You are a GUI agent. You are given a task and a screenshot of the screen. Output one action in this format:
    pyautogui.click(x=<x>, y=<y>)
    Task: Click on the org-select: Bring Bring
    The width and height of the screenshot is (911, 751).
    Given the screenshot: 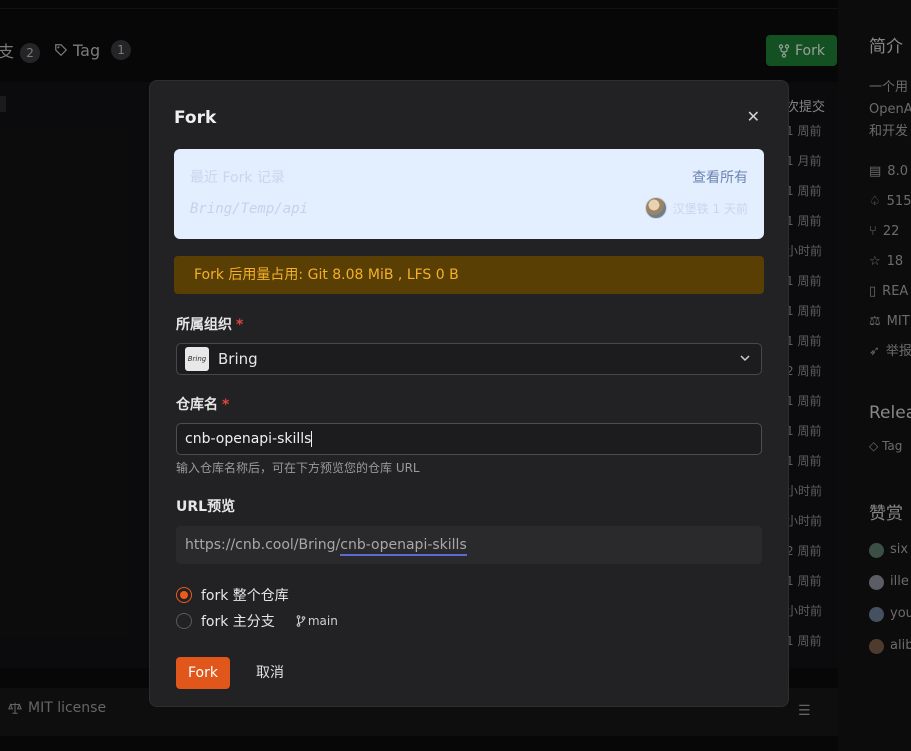 What is the action you would take?
    pyautogui.click(x=469, y=359)
    